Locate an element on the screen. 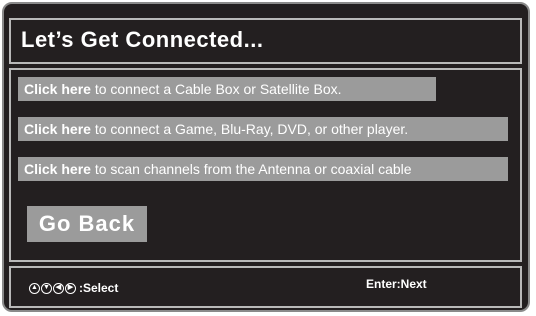  left-arrow-icon: ◀ is located at coordinates (58, 288).